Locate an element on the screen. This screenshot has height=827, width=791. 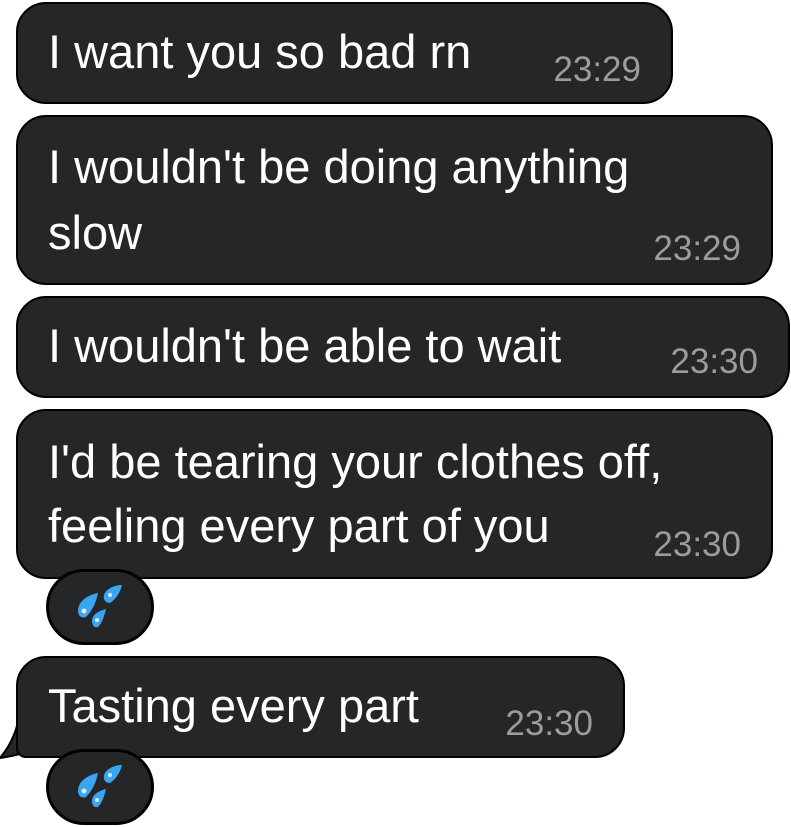
message-text: I wouldn't be able to wait is located at coordinates (305, 345).